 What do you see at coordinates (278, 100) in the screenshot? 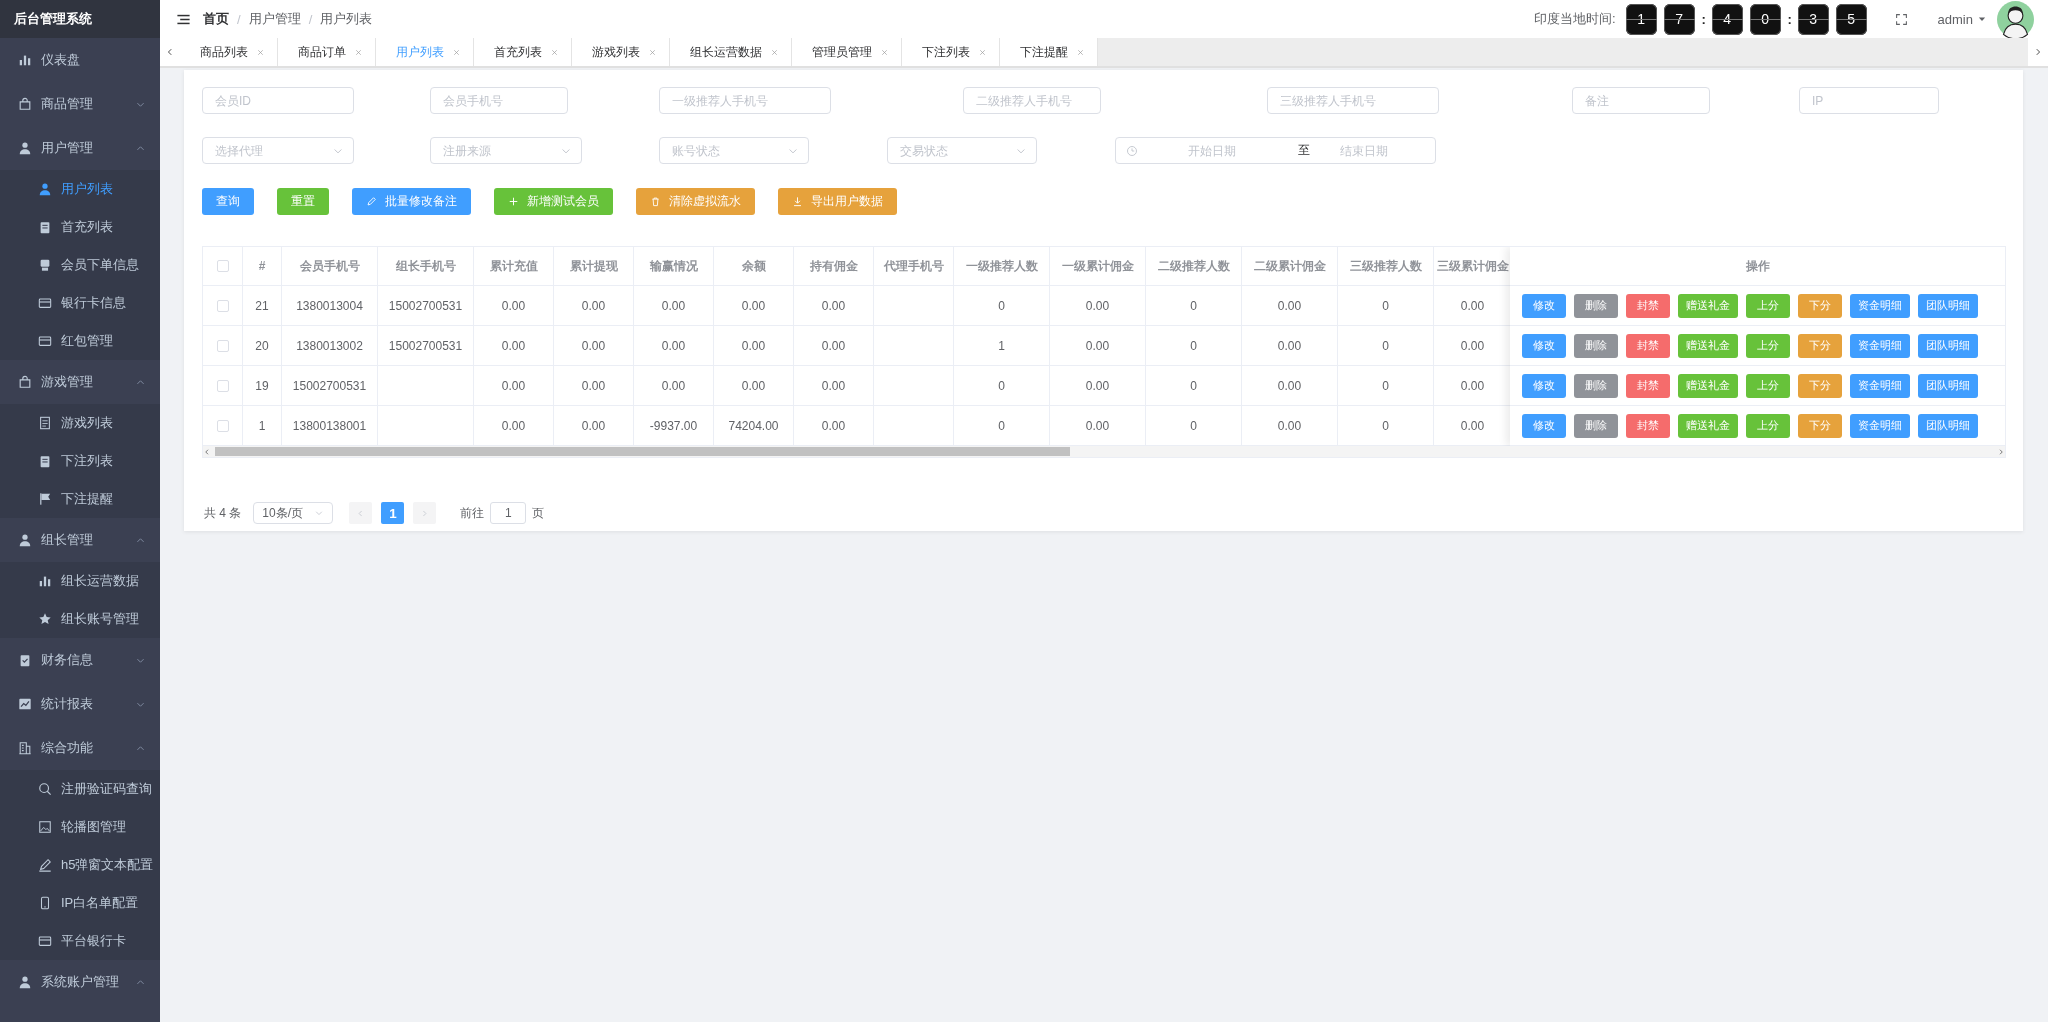
I see `text-field: 会员ID` at bounding box center [278, 100].